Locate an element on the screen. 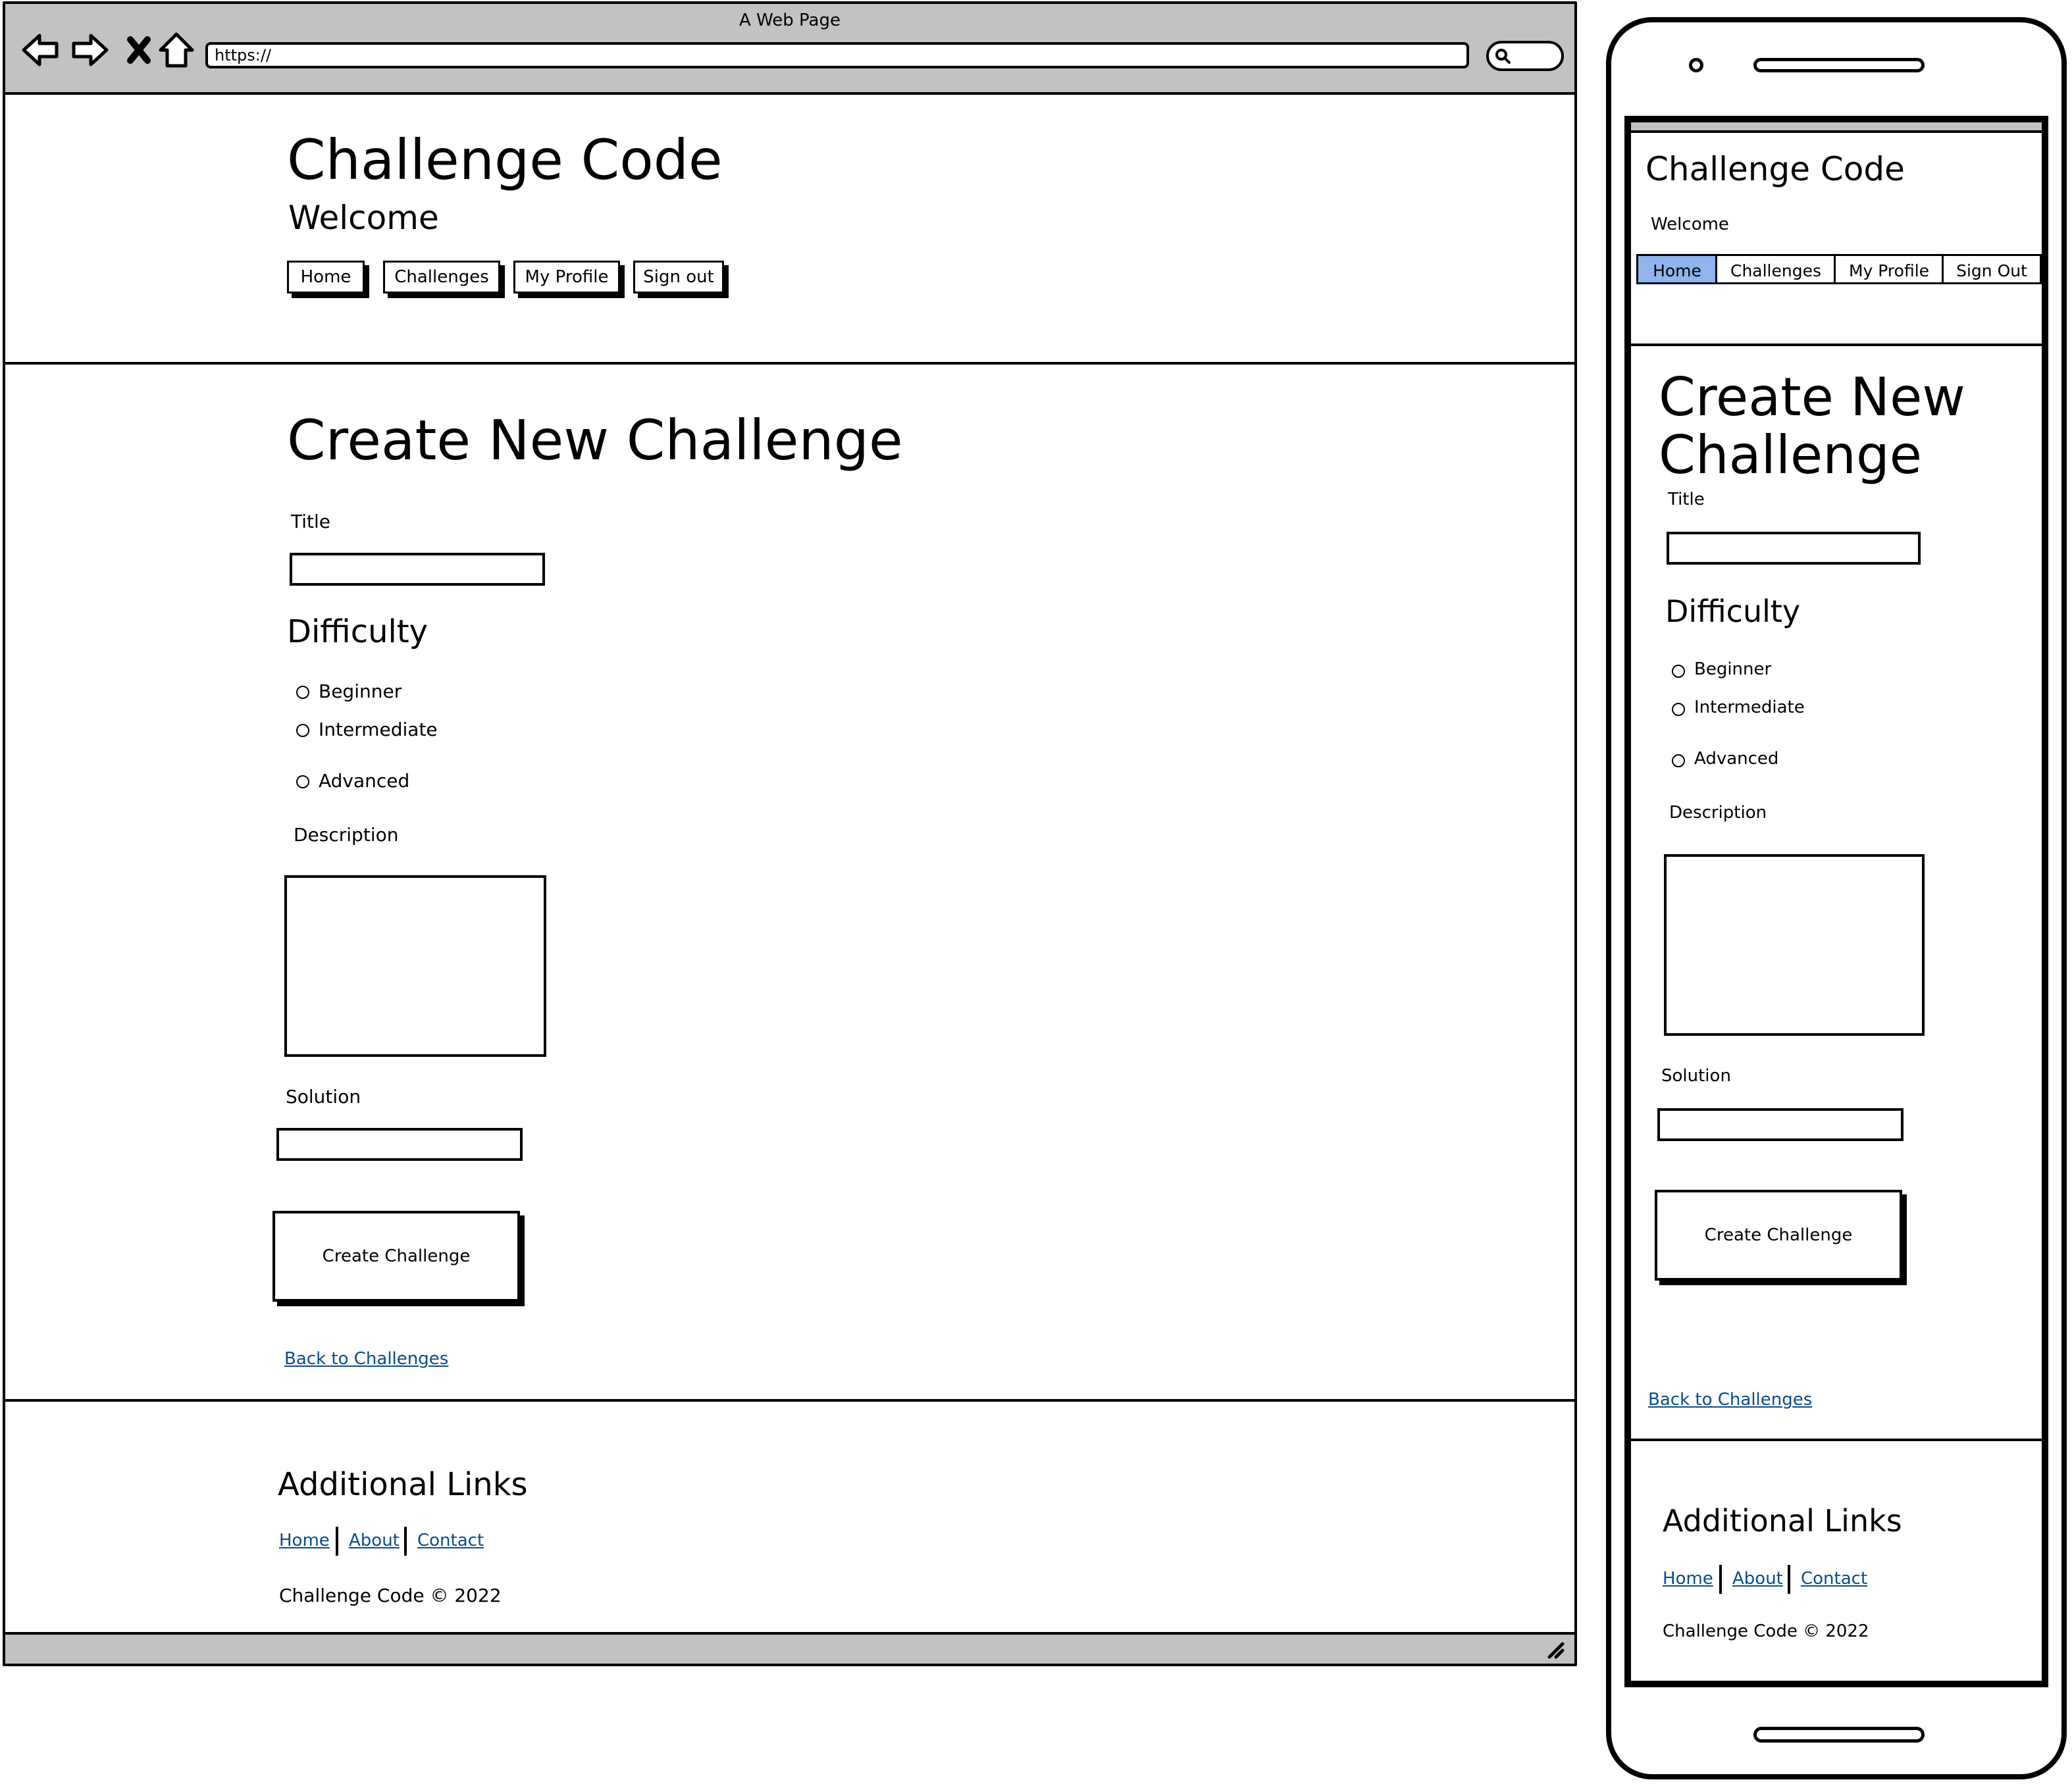  mobile-tab-challenges: Challenges is located at coordinates (1776, 269).